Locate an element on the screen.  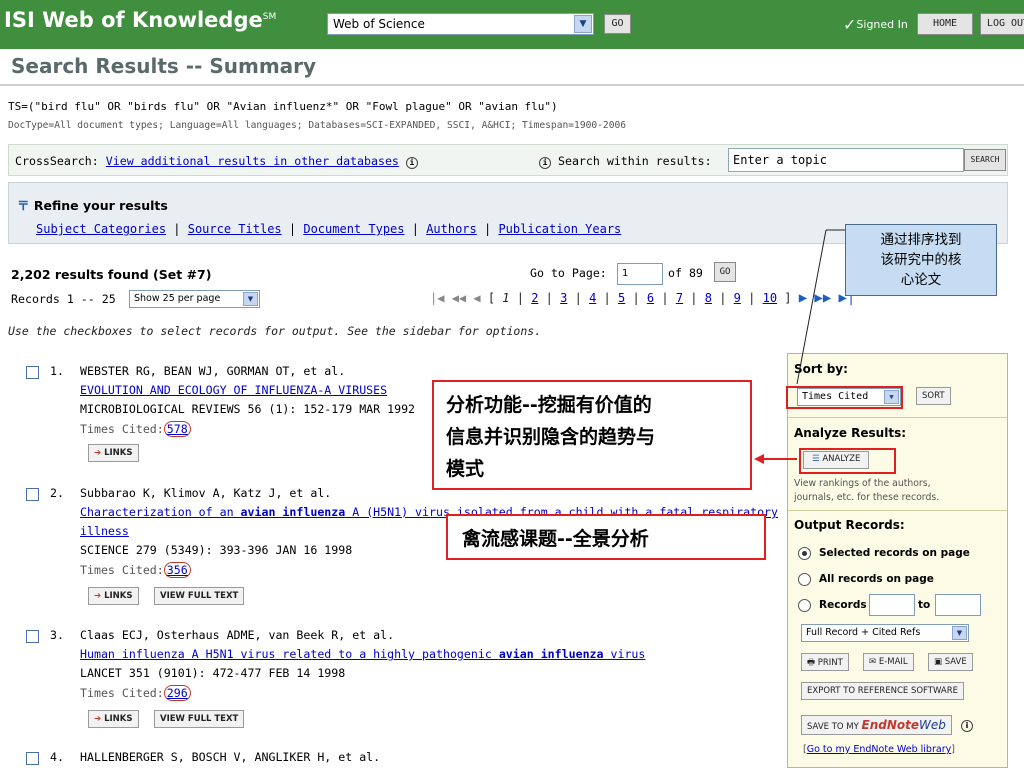
arrow-left-icon is located at coordinates (759, 459).